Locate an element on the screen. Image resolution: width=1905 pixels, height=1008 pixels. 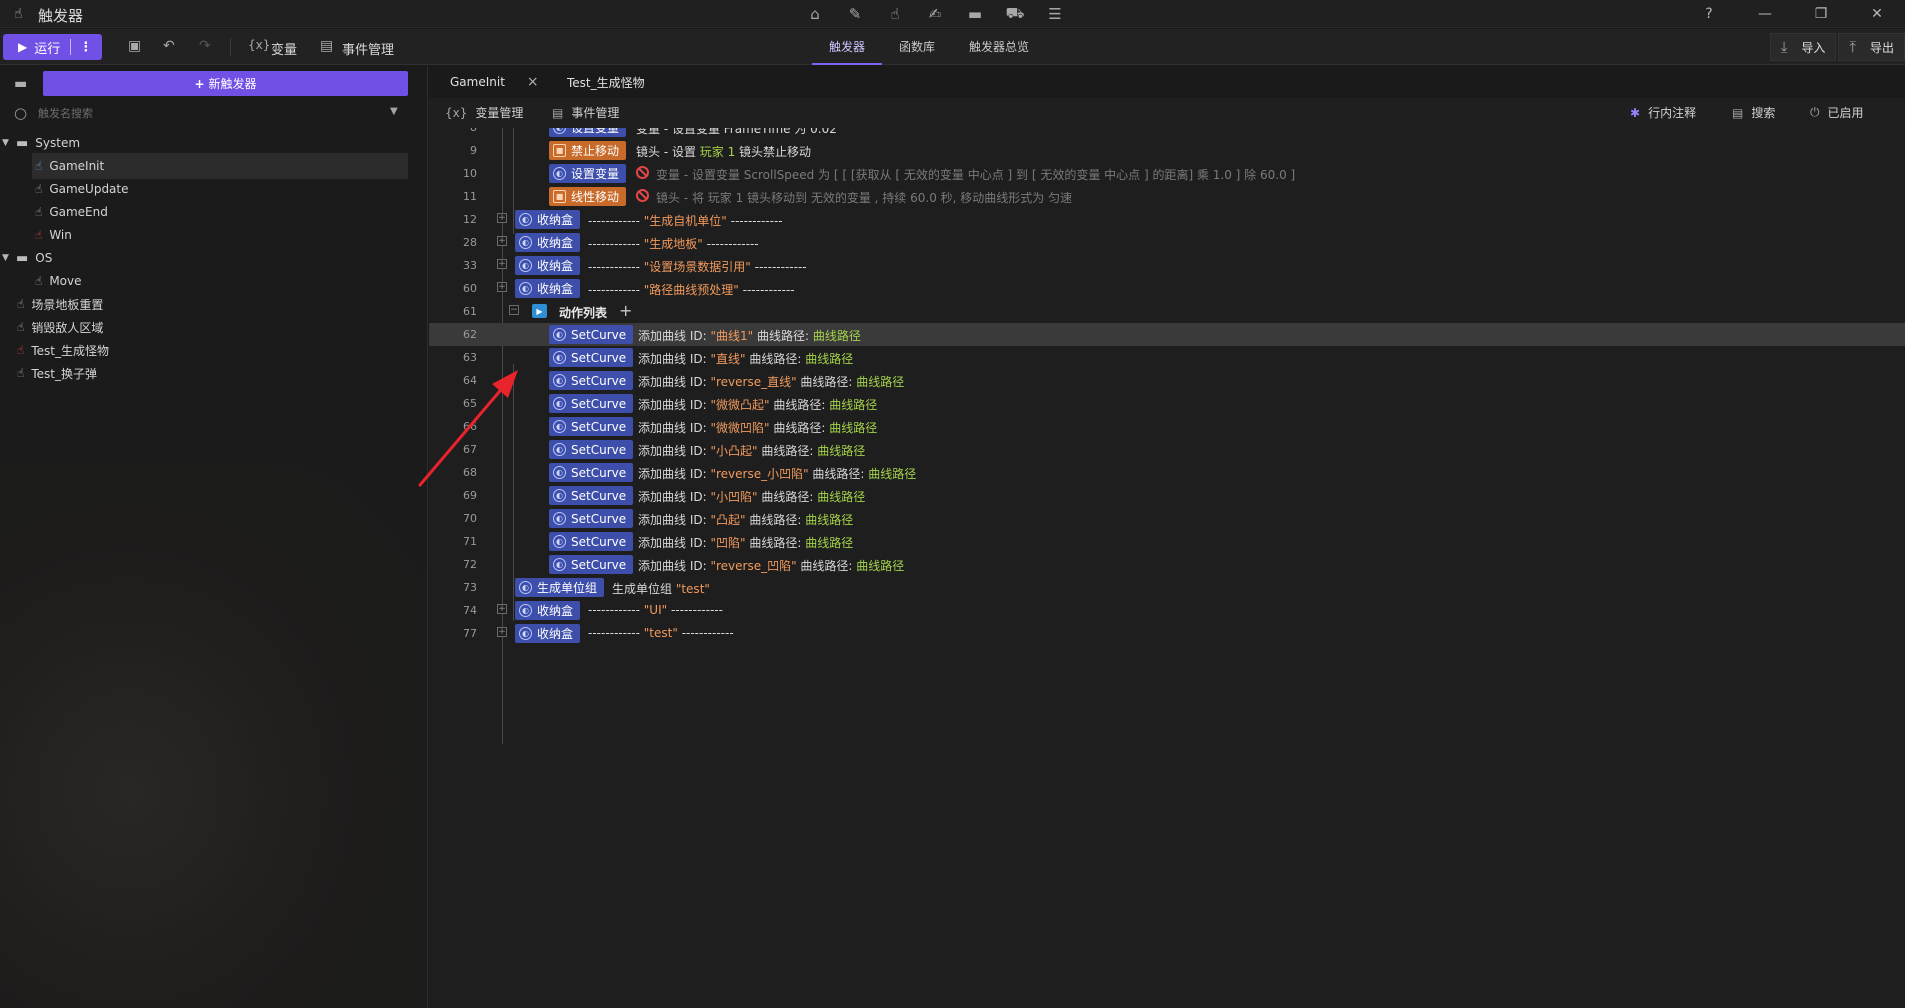
events-button: 事件管理 is located at coordinates (368, 48).